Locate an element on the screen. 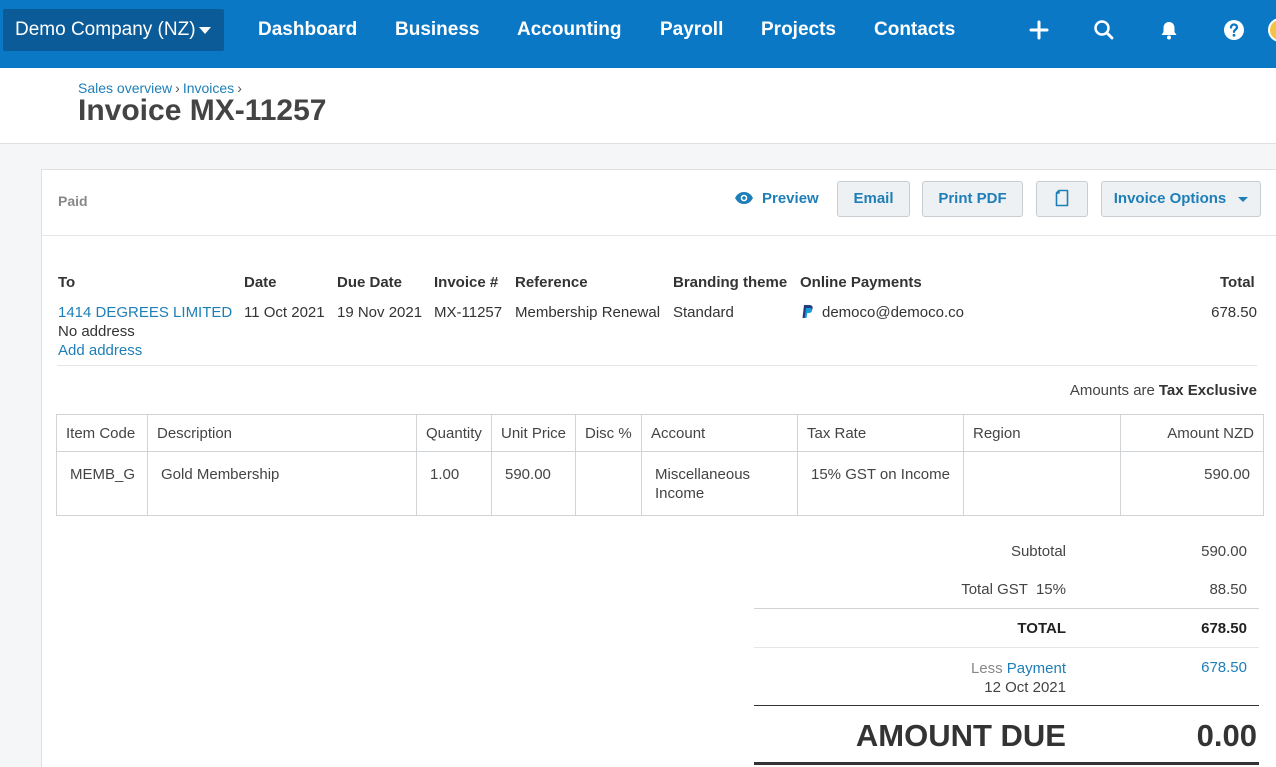 The image size is (1276, 767). bell-icon is located at coordinates (1169, 30).